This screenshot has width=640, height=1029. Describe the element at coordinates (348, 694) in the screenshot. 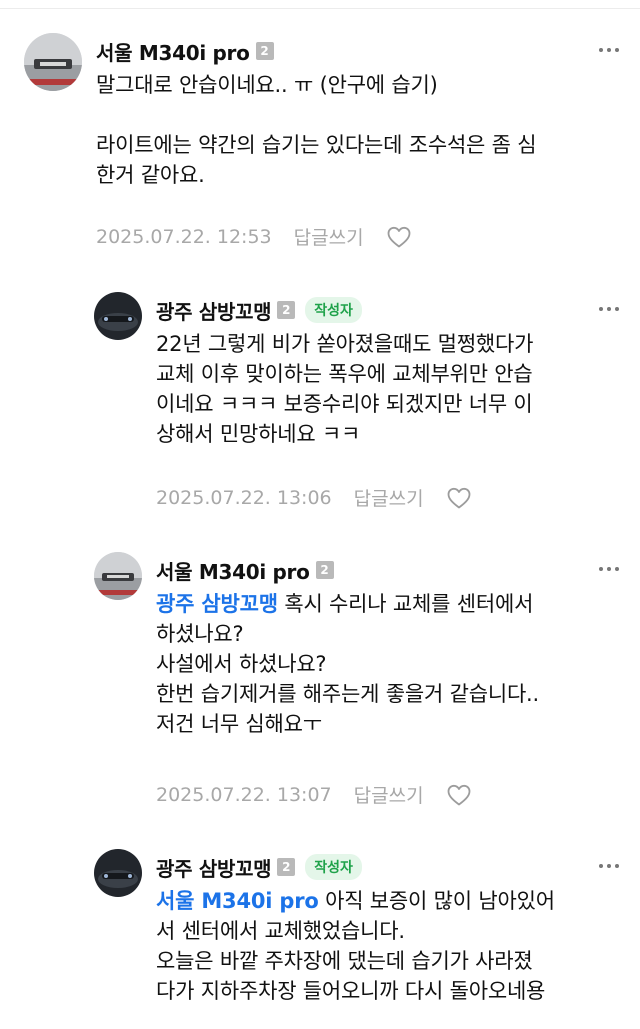

I see `comment-line: 한번 습기제거를 해주는게 좋을거 같습니다..` at that location.